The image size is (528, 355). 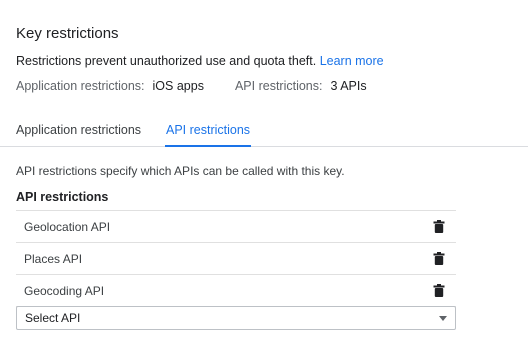 I want to click on app-restrictions-value: iOS apps, so click(x=178, y=86).